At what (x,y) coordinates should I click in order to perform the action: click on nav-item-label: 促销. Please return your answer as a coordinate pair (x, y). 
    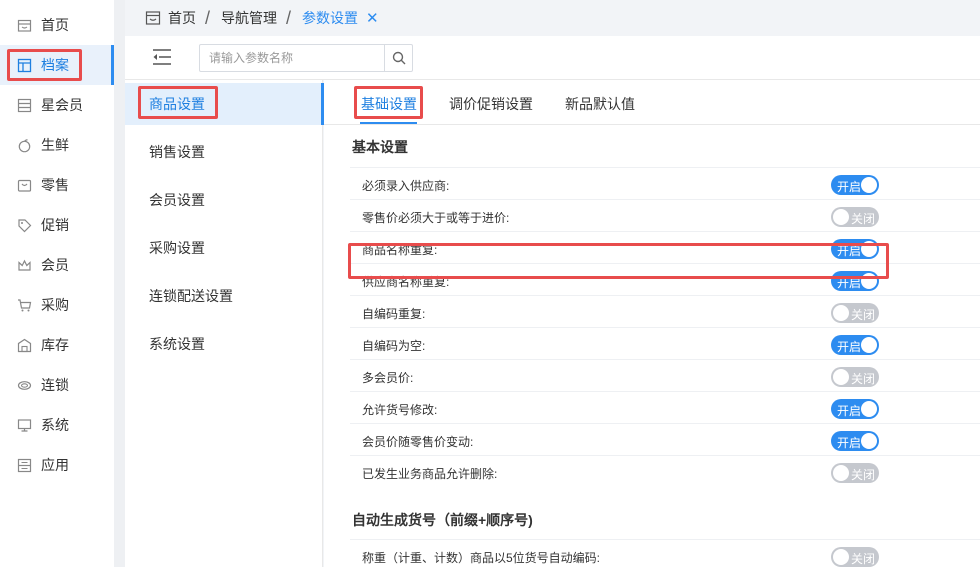
    Looking at the image, I should click on (55, 225).